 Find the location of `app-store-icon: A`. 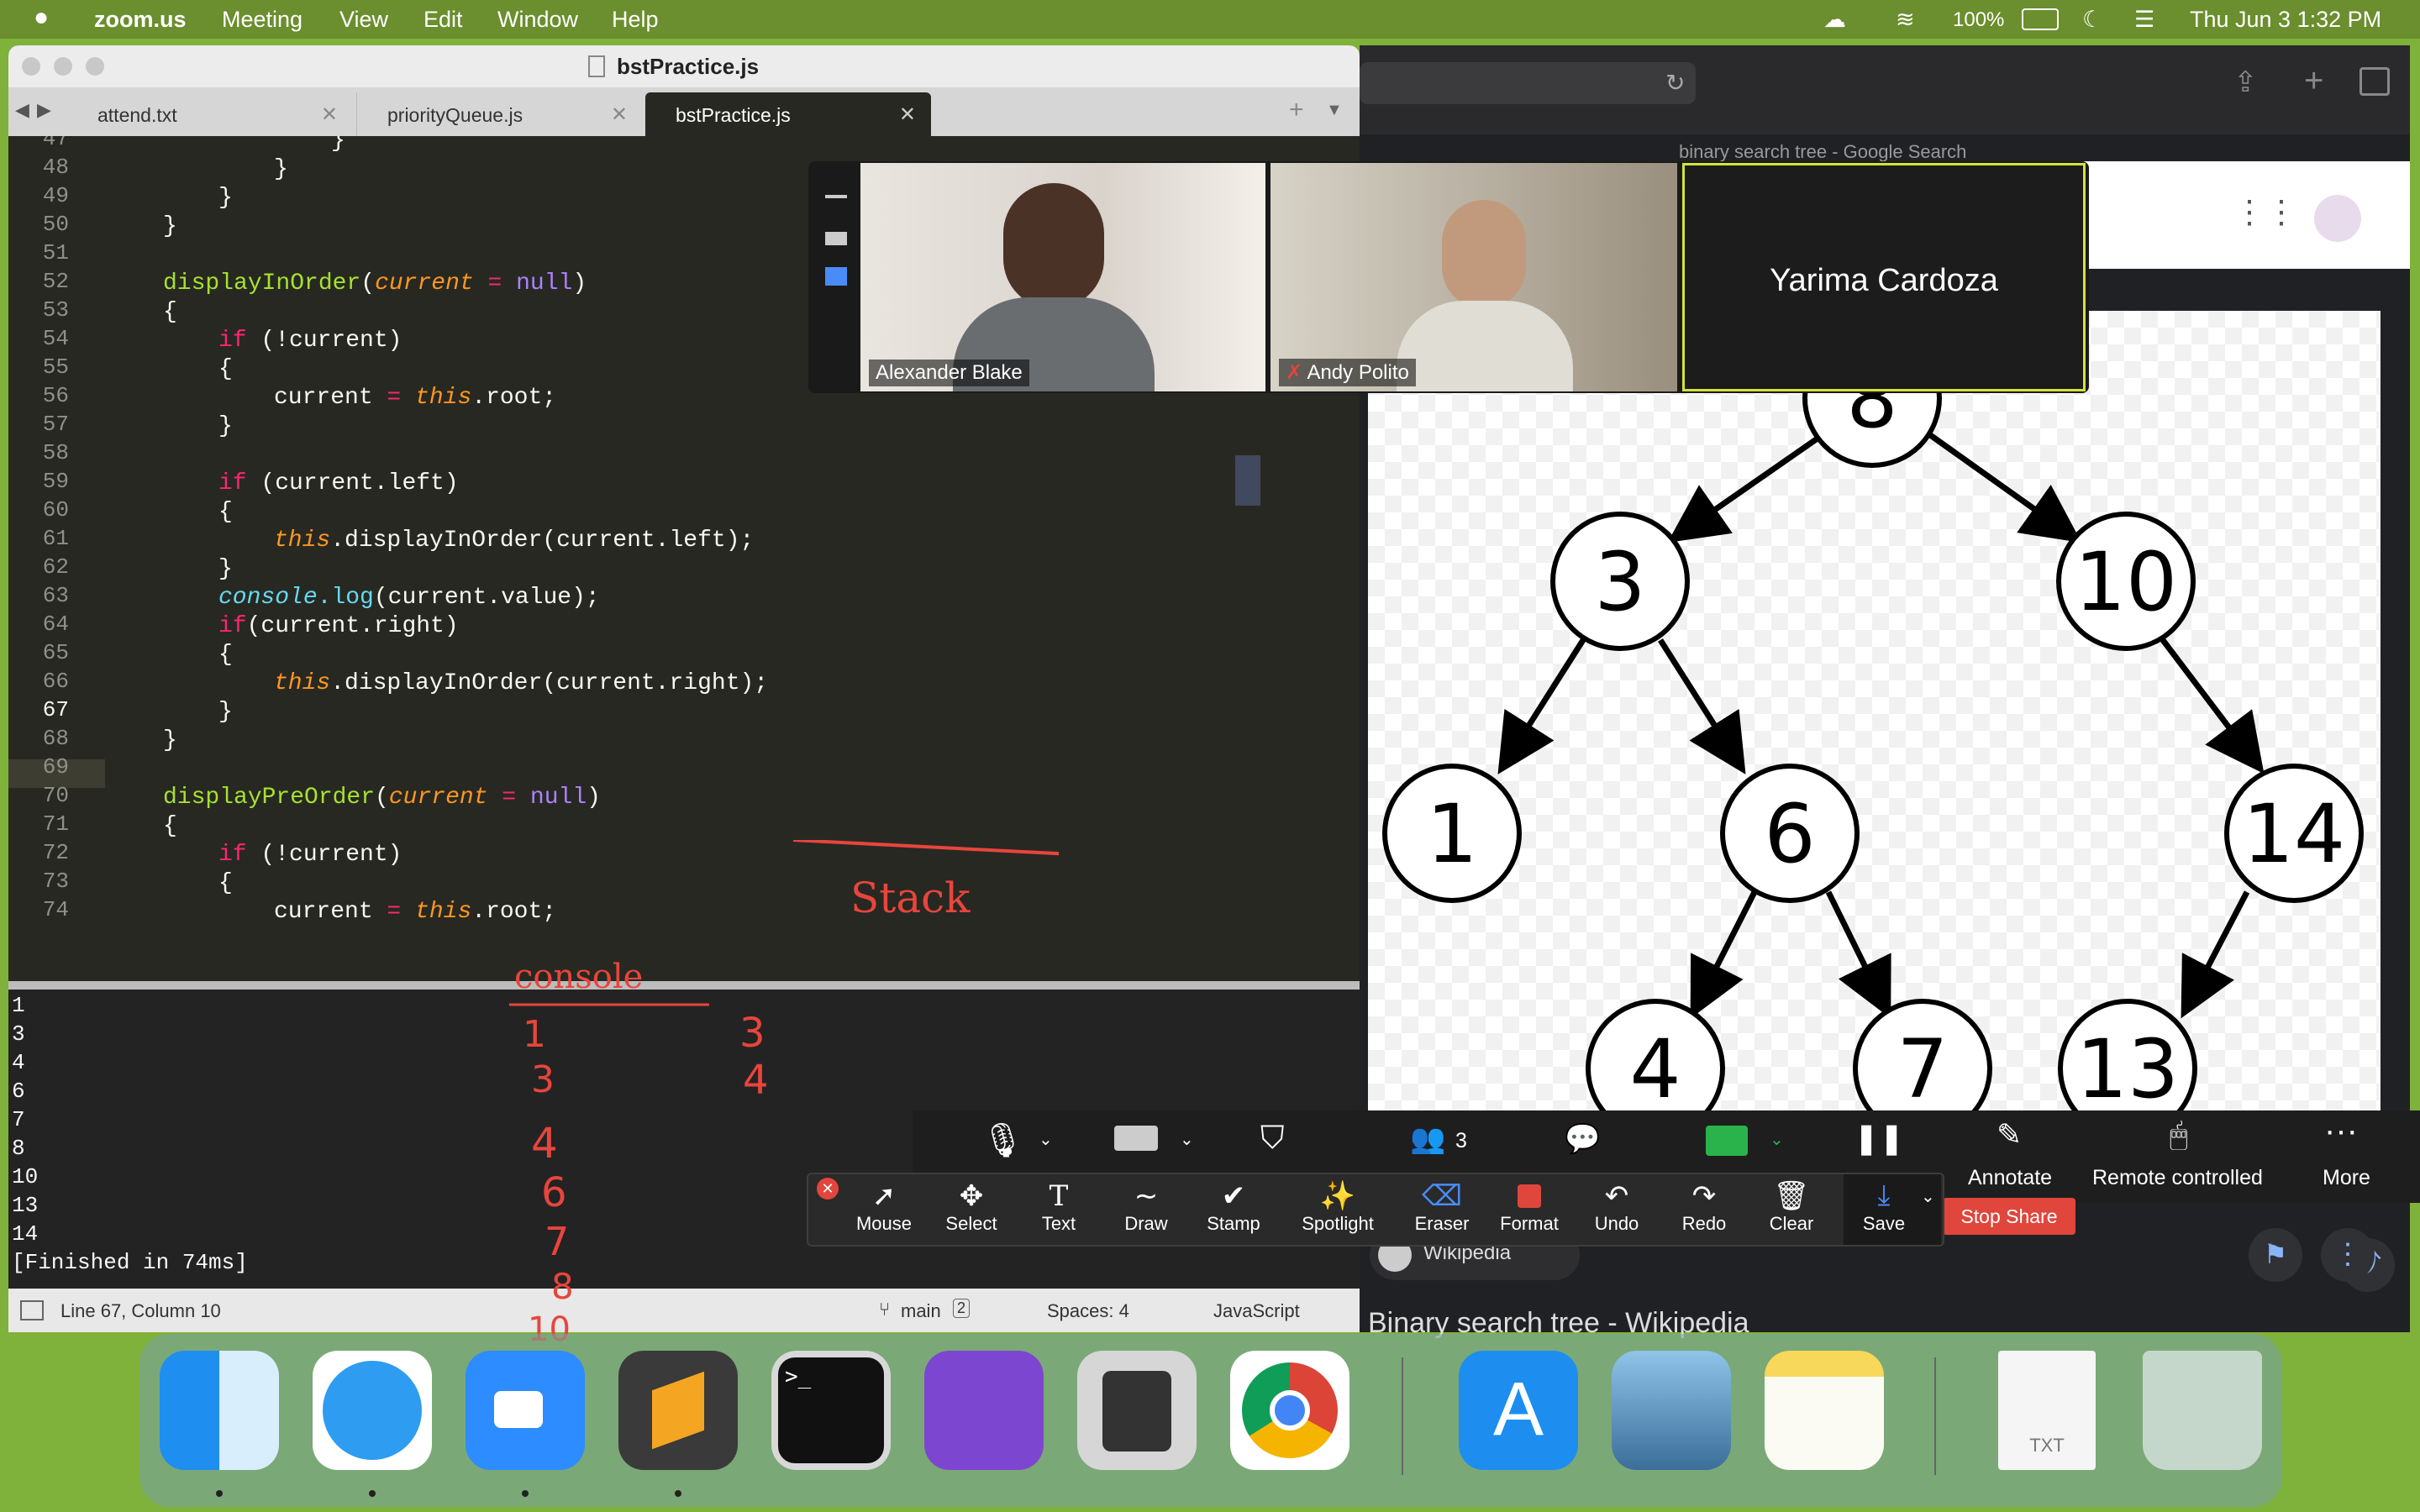

app-store-icon: A is located at coordinates (1518, 1410).